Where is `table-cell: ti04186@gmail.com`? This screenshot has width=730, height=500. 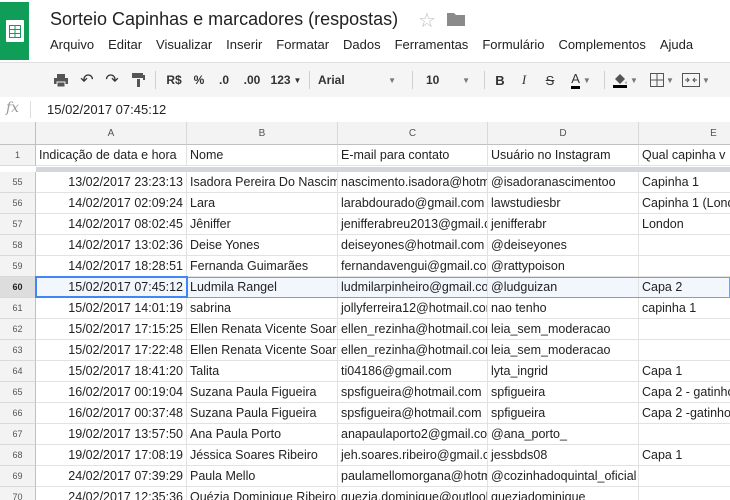 table-cell: ti04186@gmail.com is located at coordinates (413, 371).